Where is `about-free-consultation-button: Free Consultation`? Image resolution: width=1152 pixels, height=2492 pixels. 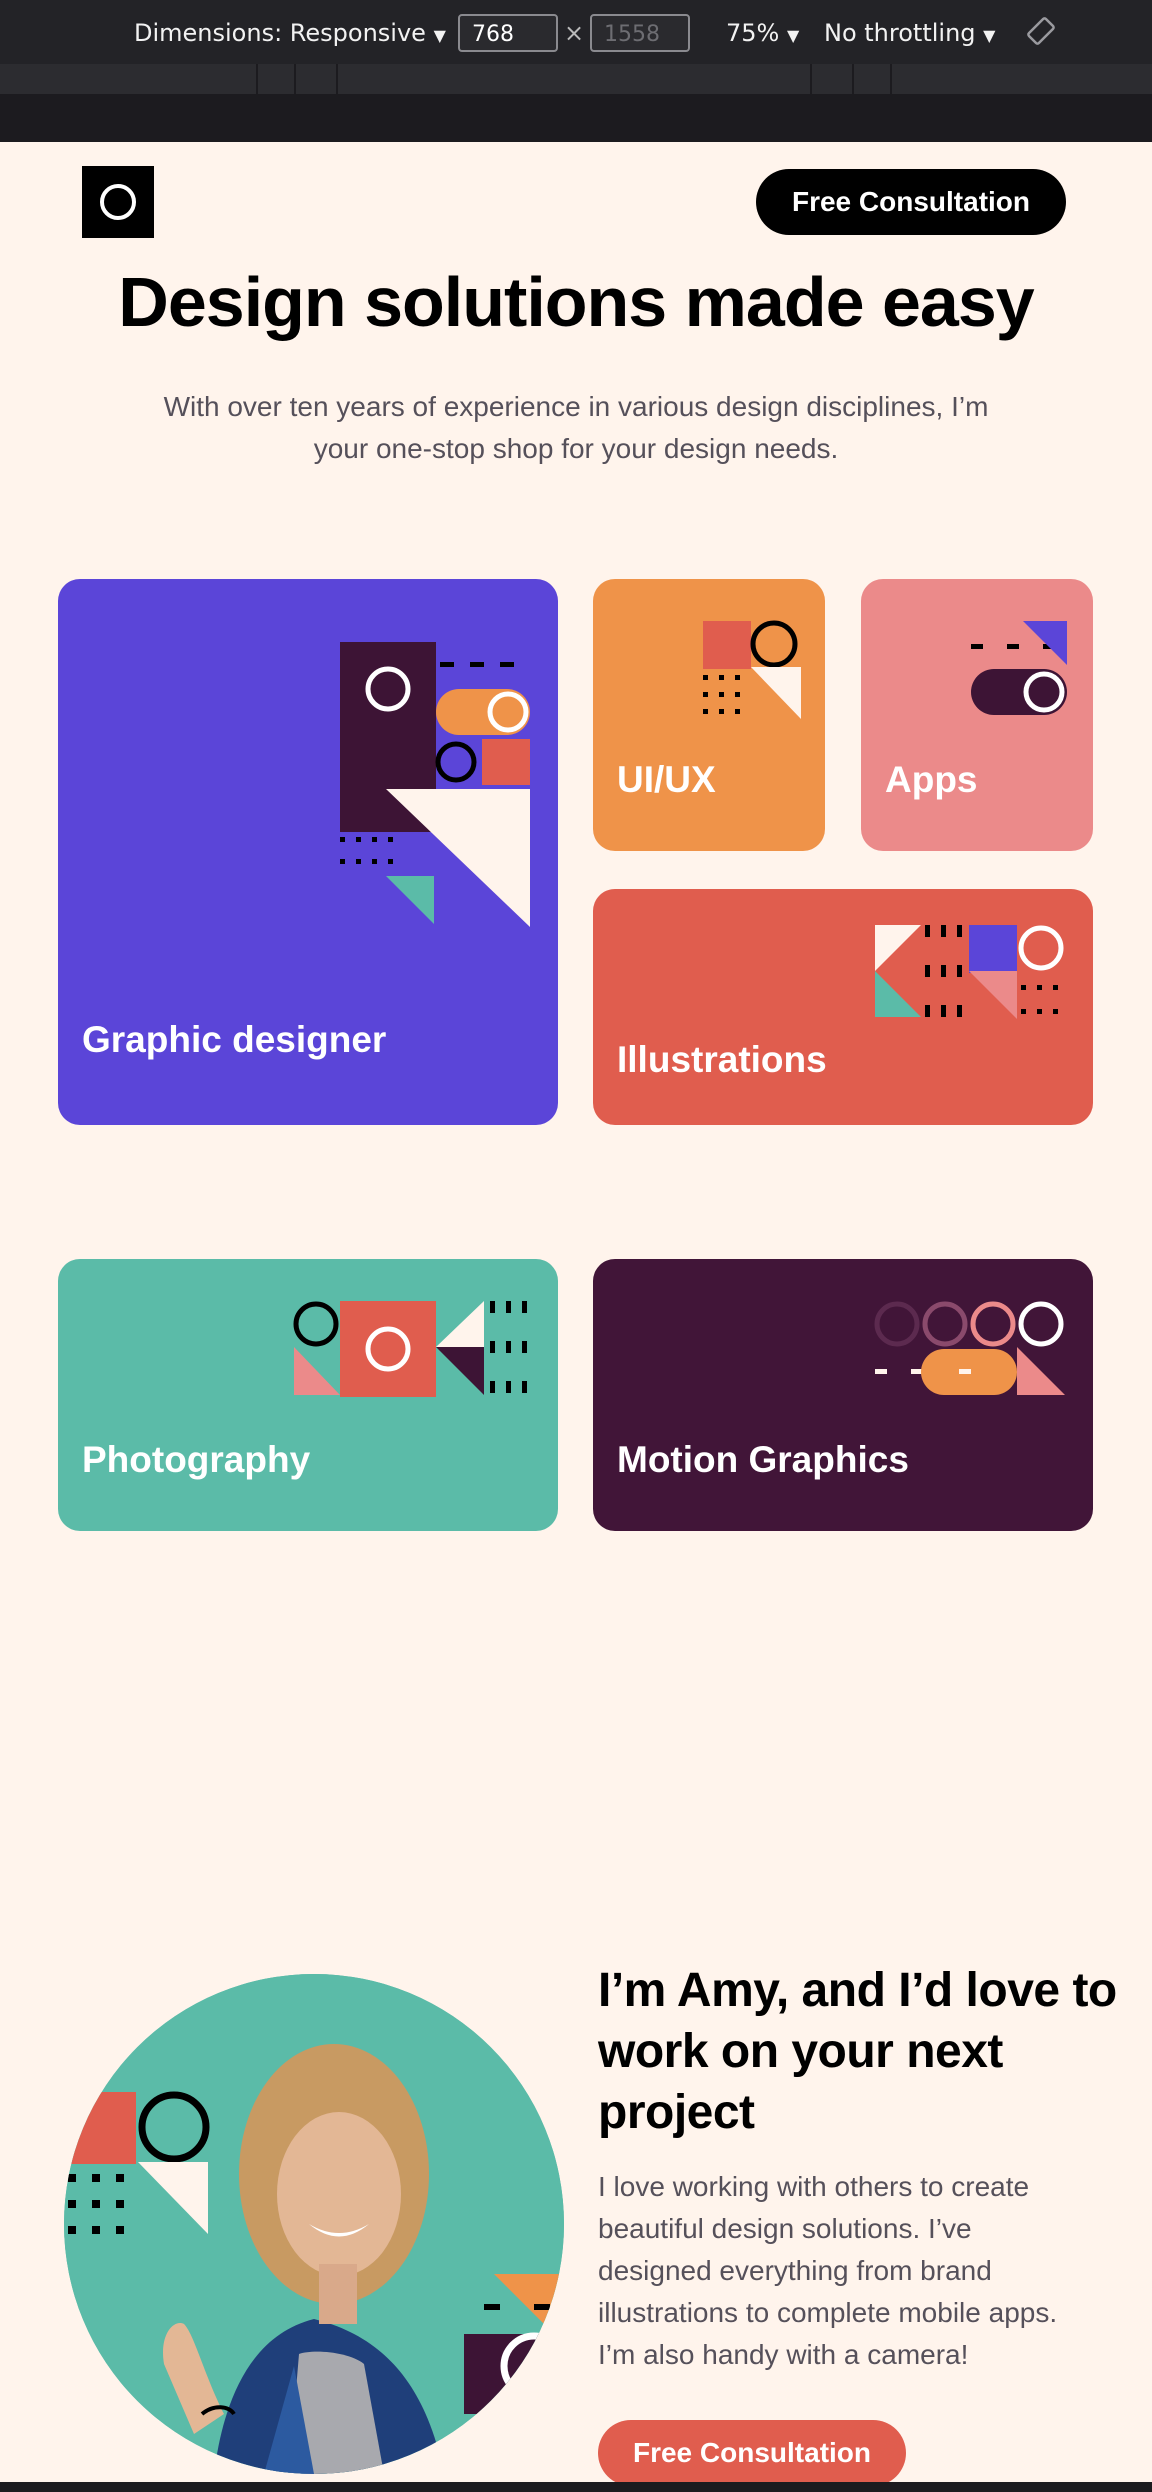 about-free-consultation-button: Free Consultation is located at coordinates (752, 2451).